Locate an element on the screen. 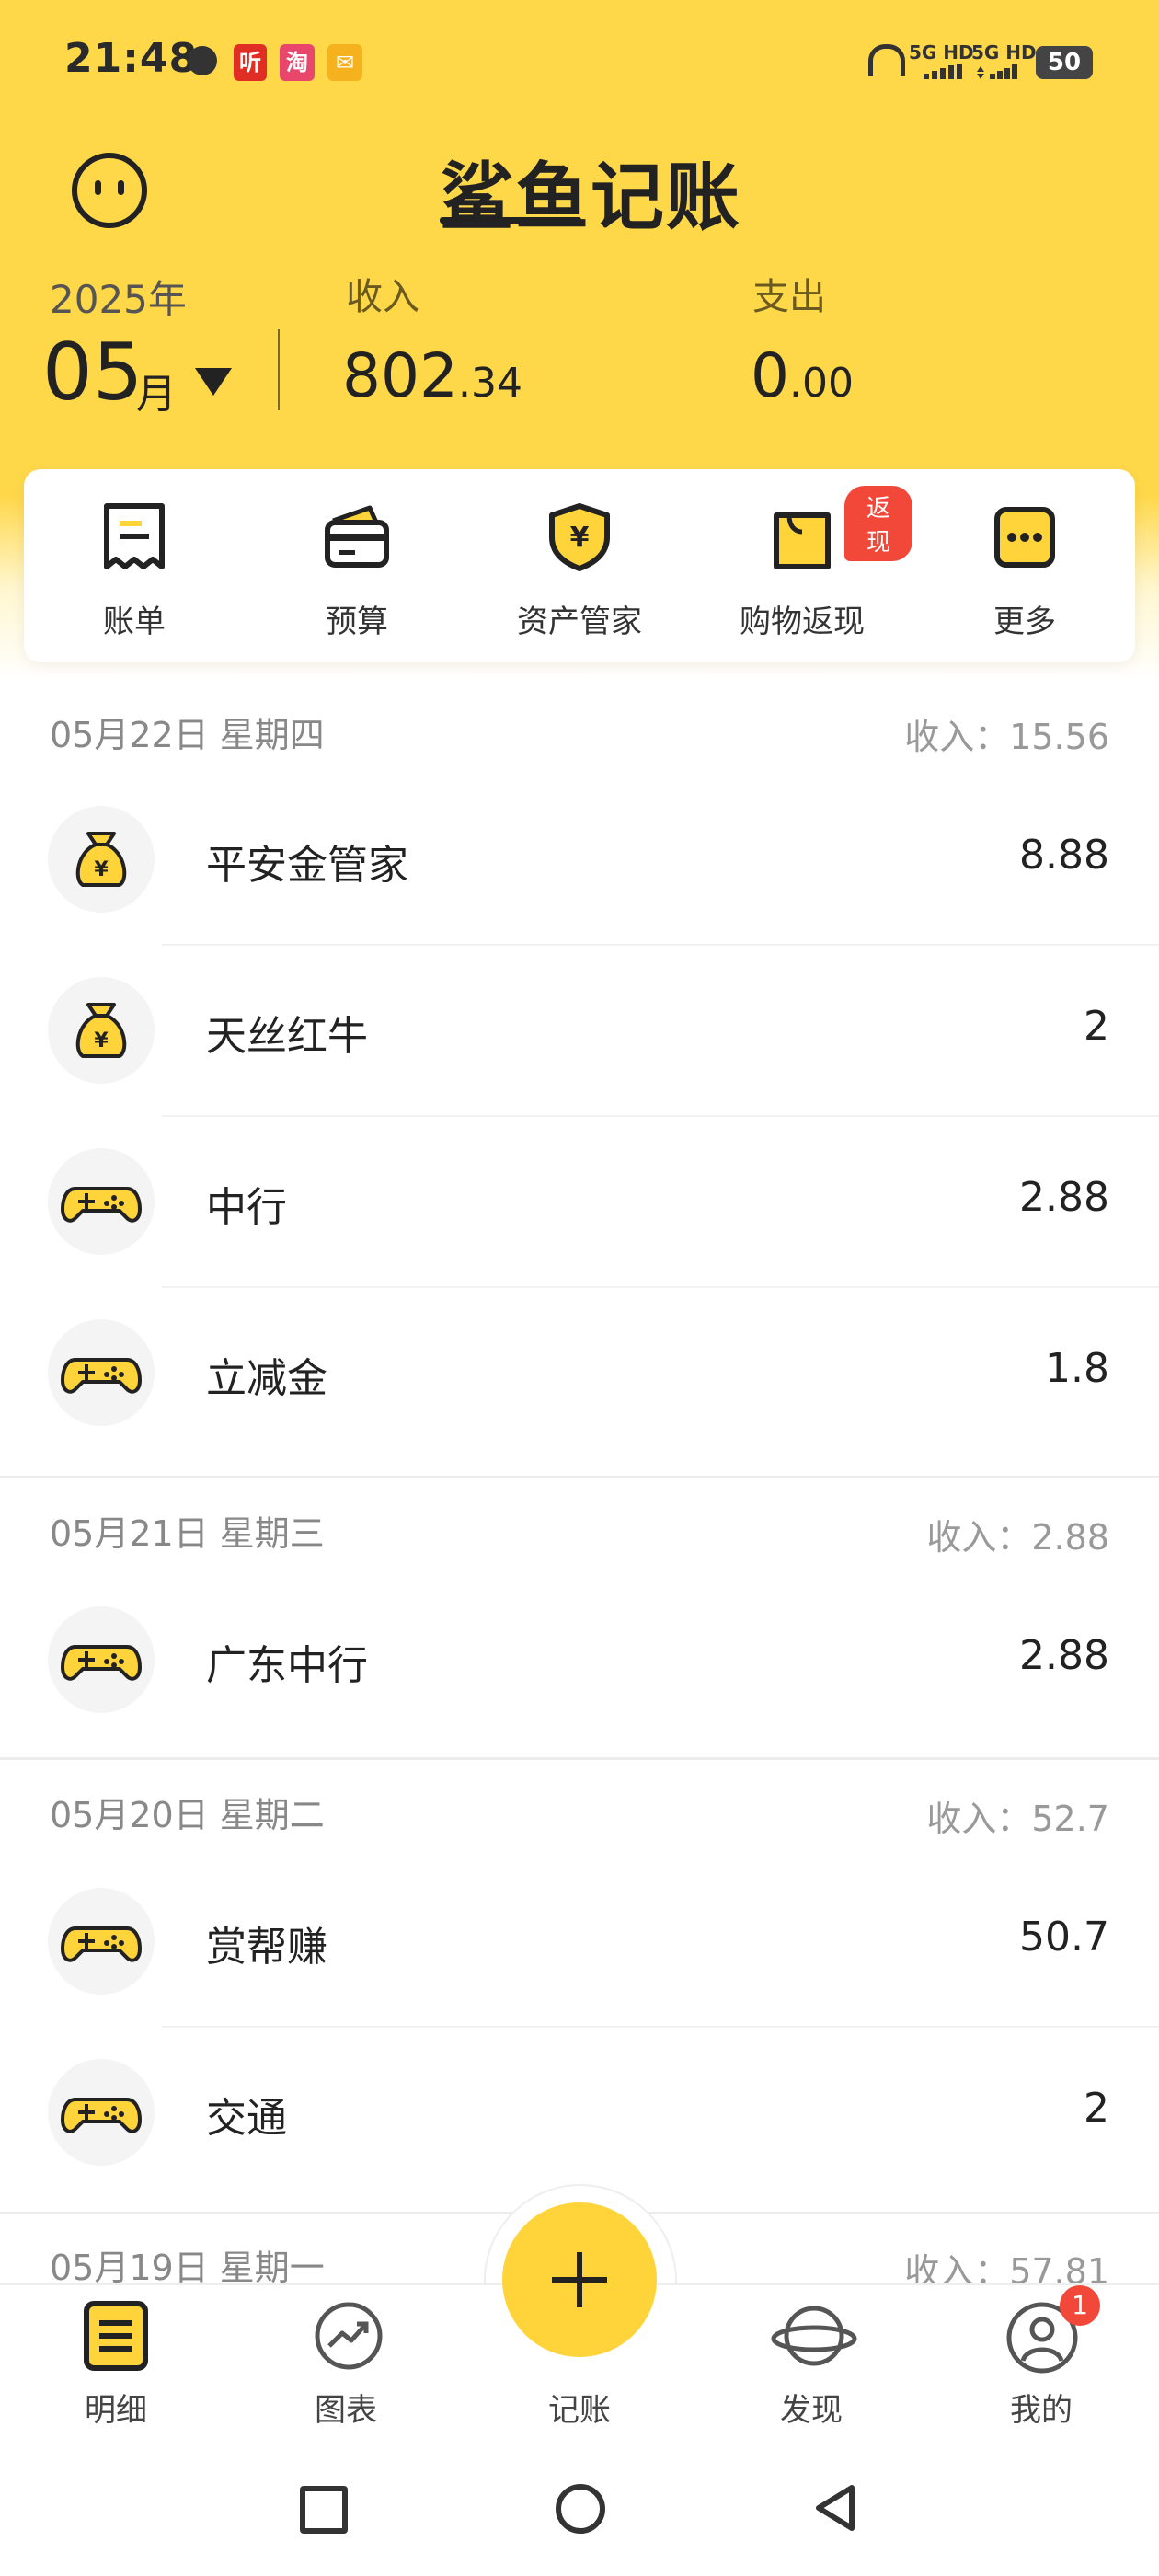 The height and width of the screenshot is (2576, 1159). add-record-button is located at coordinates (579, 2279).